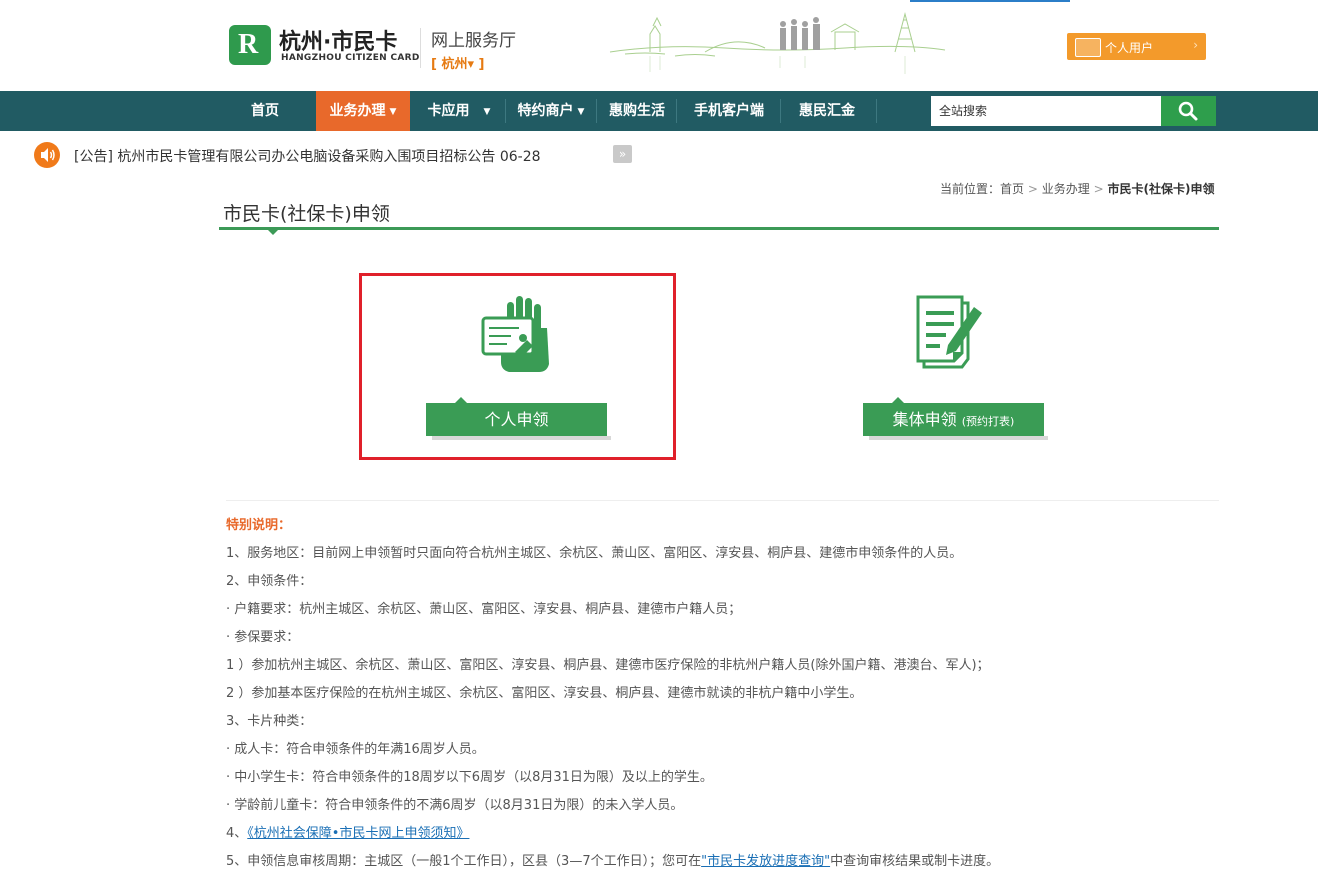 The width and height of the screenshot is (1318, 880). I want to click on personal-apply-button: 个人申领, so click(518, 418).